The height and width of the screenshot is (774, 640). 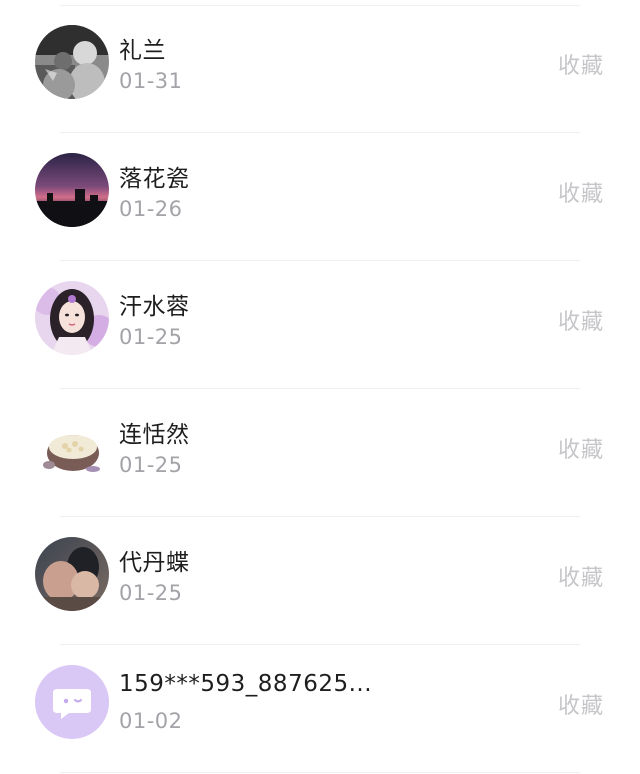 I want to click on couple-photo-icon, so click(x=72, y=574).